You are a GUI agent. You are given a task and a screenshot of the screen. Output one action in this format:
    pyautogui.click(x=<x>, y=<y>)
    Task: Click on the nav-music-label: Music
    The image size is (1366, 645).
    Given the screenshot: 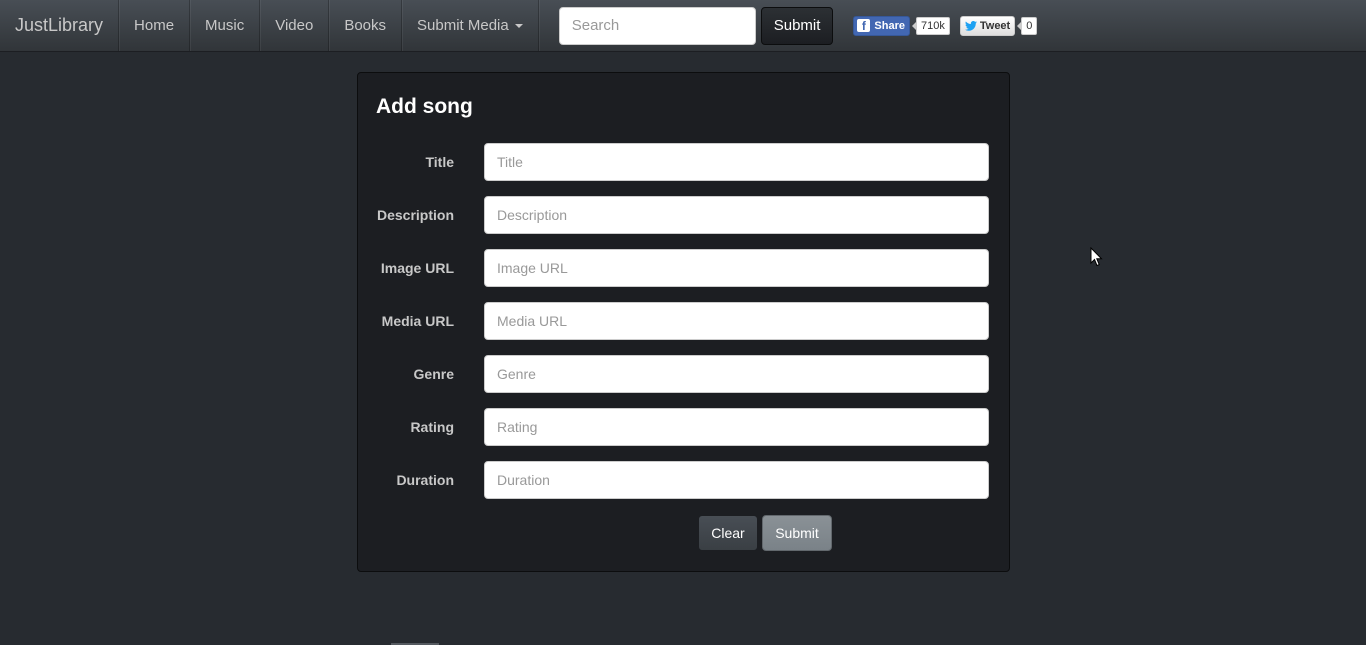 What is the action you would take?
    pyautogui.click(x=225, y=25)
    